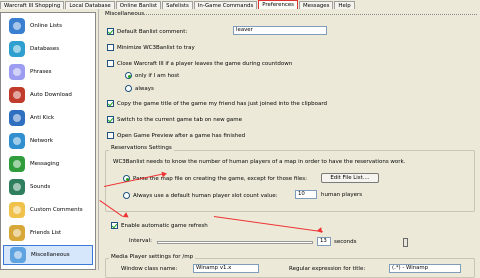 This screenshot has height=278, width=480. I want to click on interval-input: 13, so click(324, 241).